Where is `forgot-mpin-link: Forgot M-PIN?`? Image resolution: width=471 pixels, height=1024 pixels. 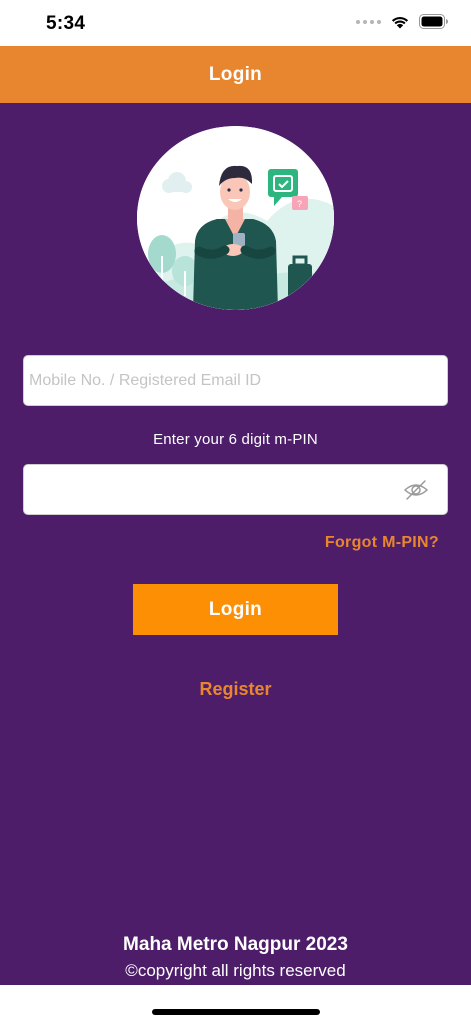 forgot-mpin-link: Forgot M-PIN? is located at coordinates (382, 543).